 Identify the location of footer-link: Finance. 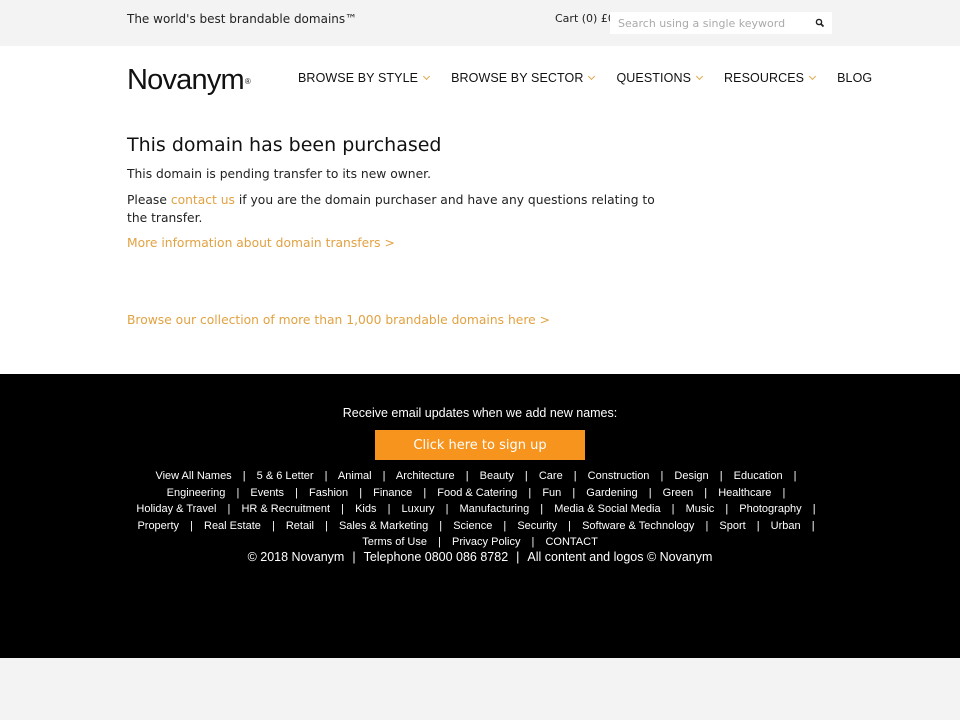
(392, 493).